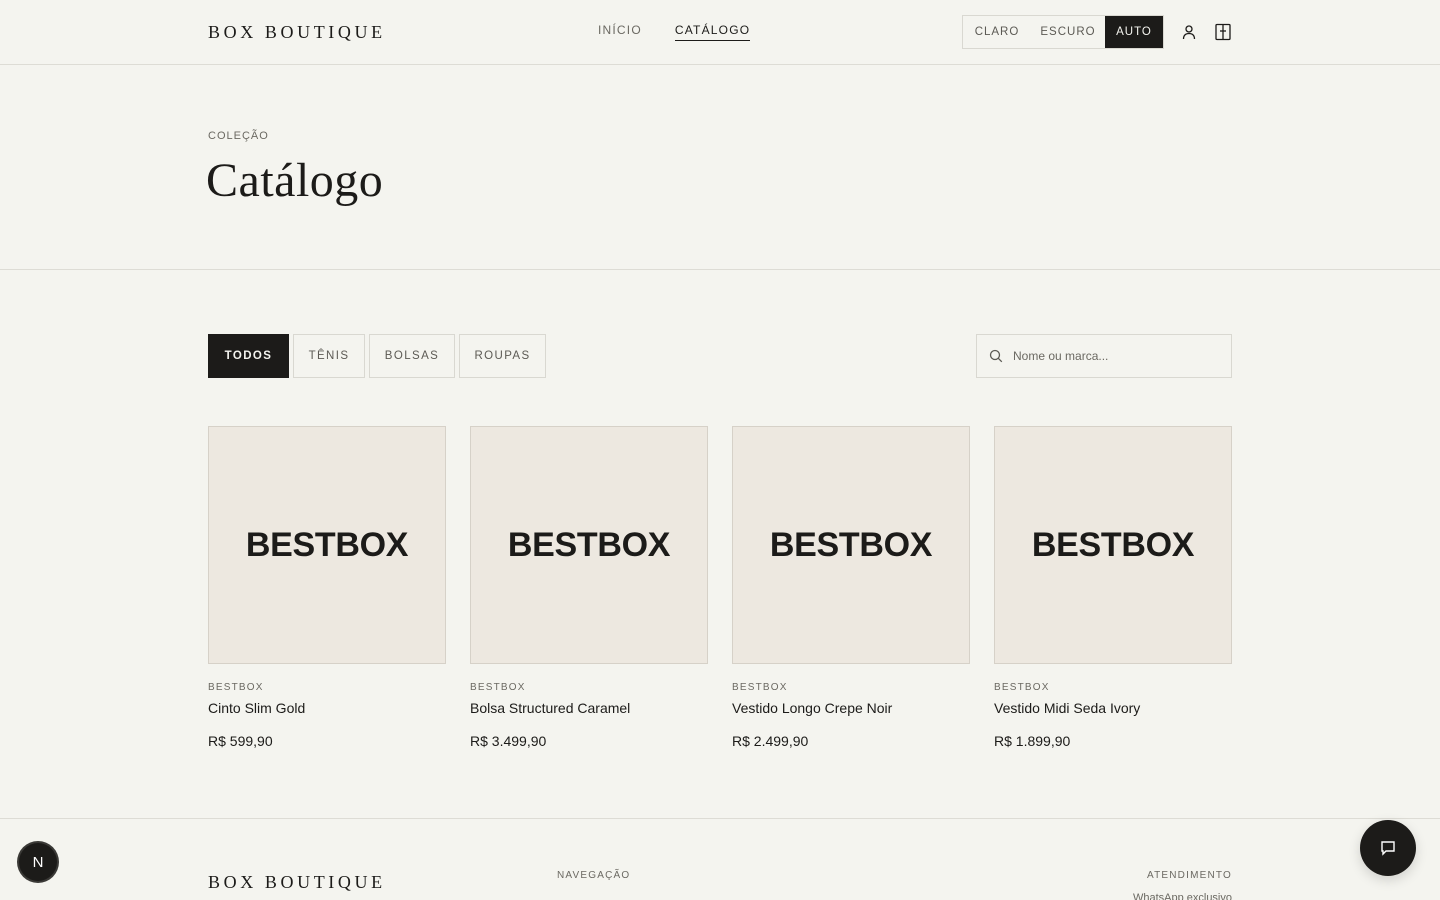 Image resolution: width=1440 pixels, height=900 pixels. I want to click on badge-letter: N, so click(38, 862).